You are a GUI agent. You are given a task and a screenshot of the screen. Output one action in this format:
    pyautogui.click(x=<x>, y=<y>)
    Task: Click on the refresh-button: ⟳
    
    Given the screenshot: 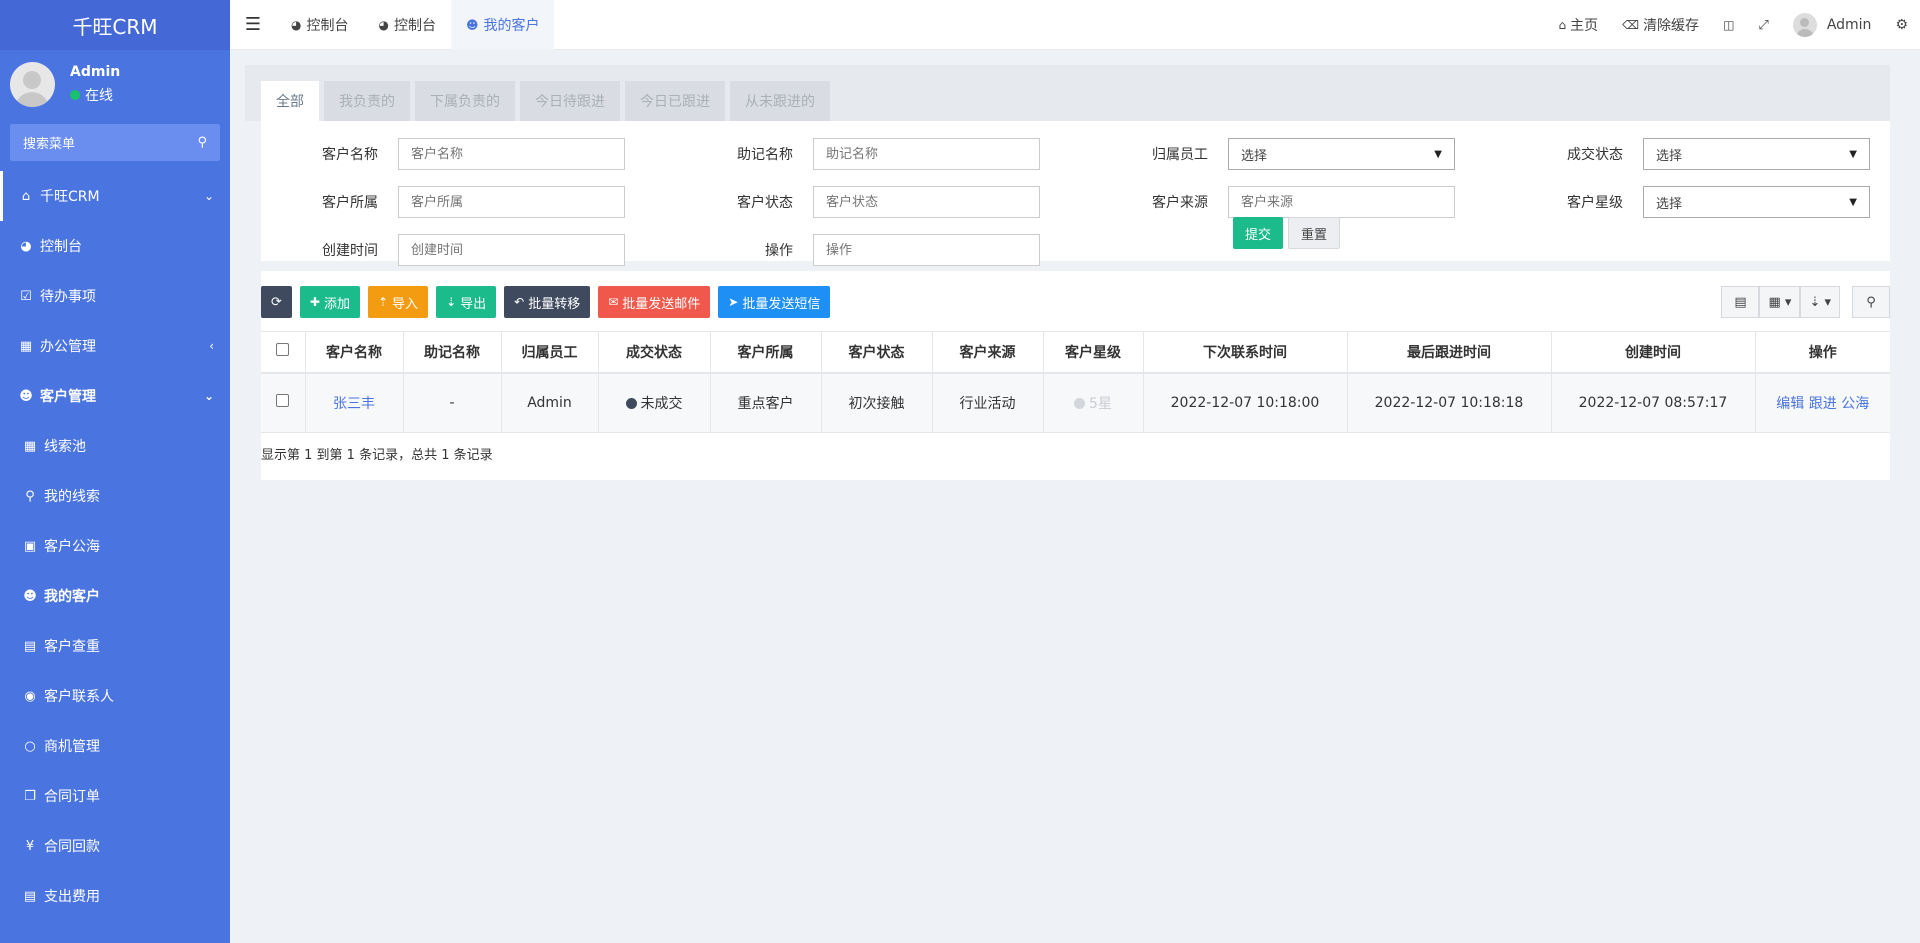 What is the action you would take?
    pyautogui.click(x=276, y=302)
    